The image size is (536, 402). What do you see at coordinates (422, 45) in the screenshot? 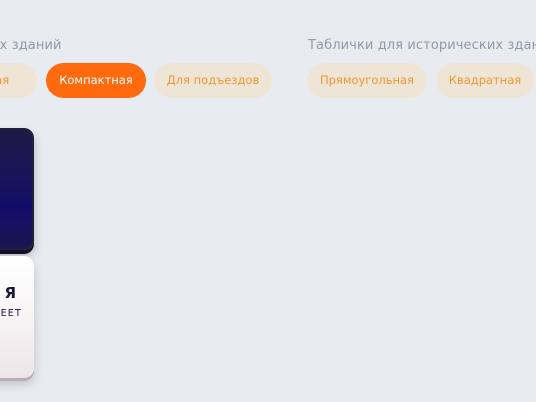
I see `historic-buildings-group-title: Таблички для исторических зданий` at bounding box center [422, 45].